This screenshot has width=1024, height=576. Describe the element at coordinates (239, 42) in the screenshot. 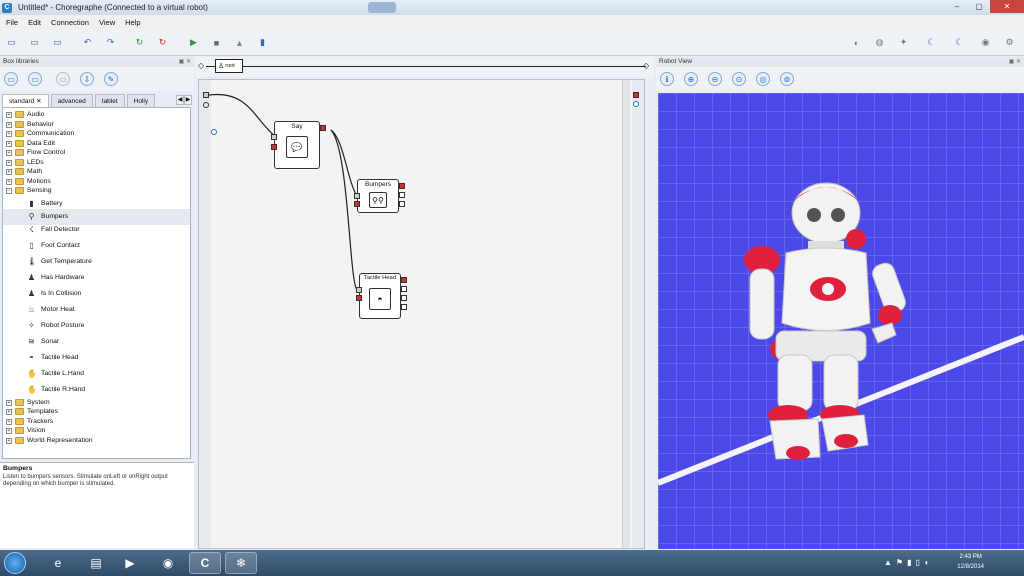

I see `debug-icon: ▲` at that location.